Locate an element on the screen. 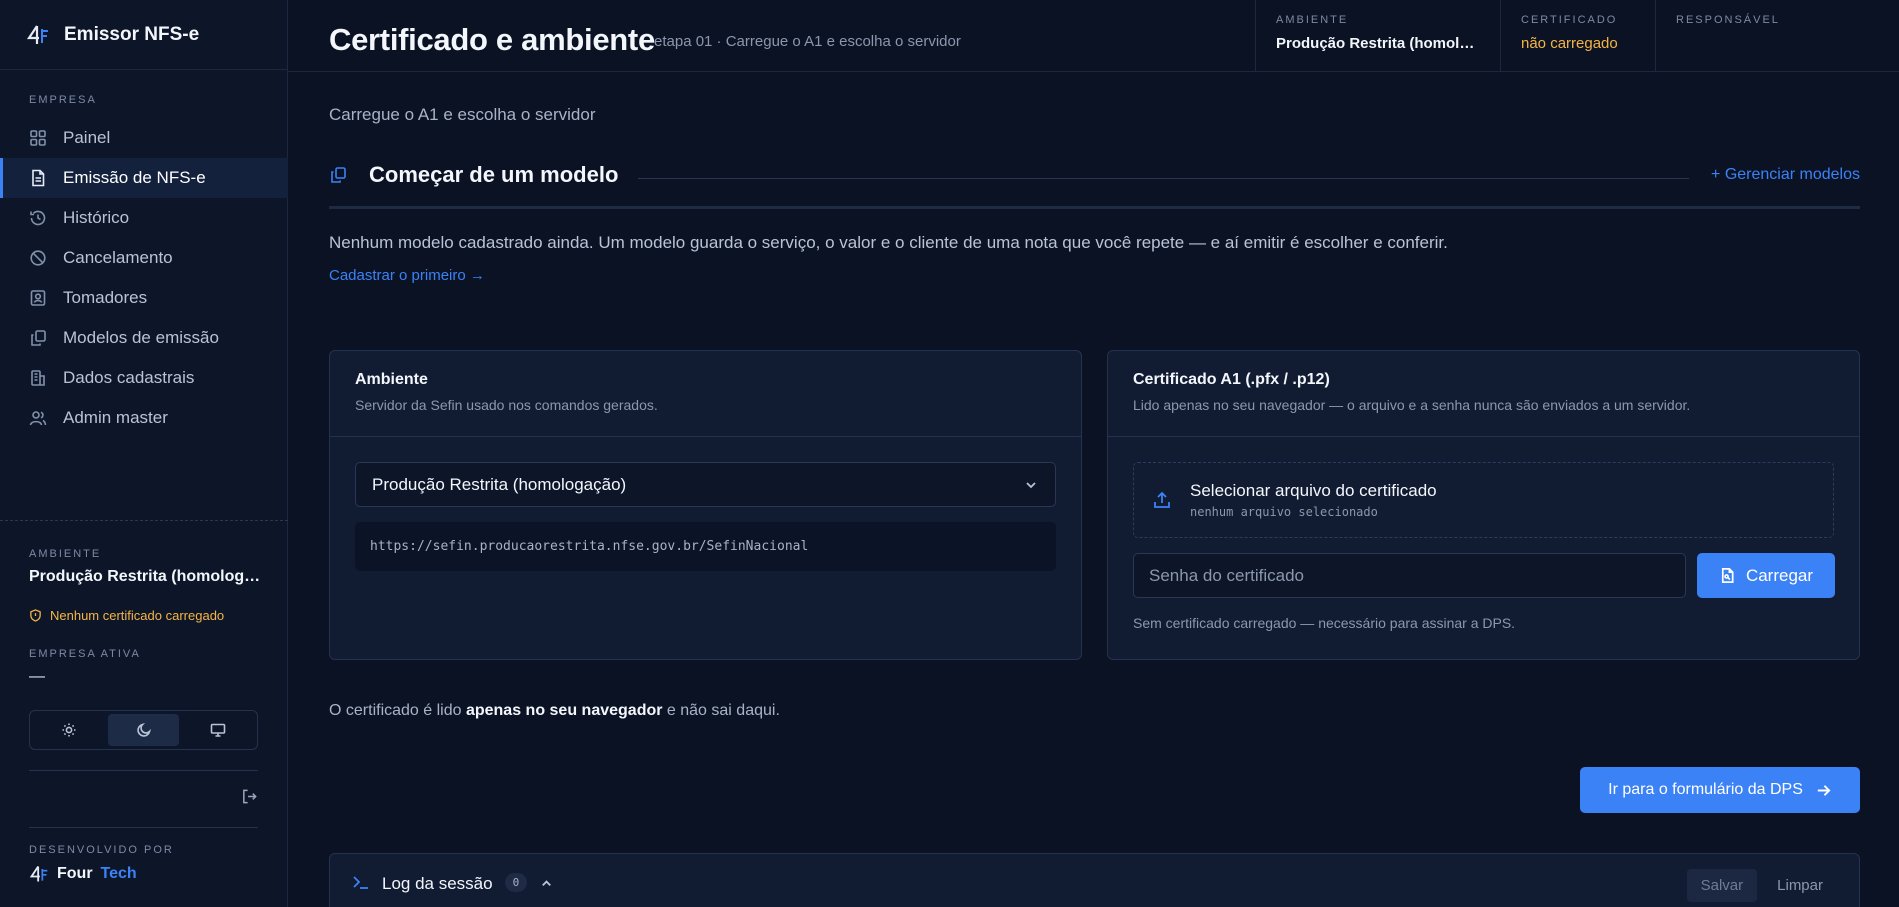 Image resolution: width=1899 pixels, height=907 pixels. save-log-button: Salvar is located at coordinates (1722, 885).